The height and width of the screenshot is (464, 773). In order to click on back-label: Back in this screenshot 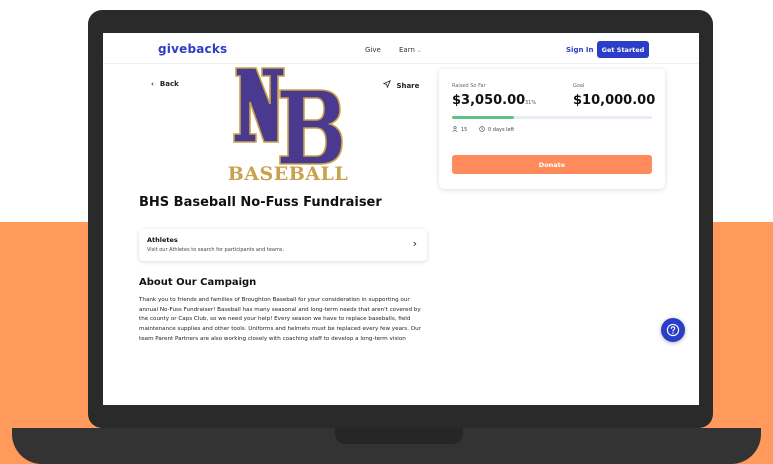, I will do `click(169, 84)`.